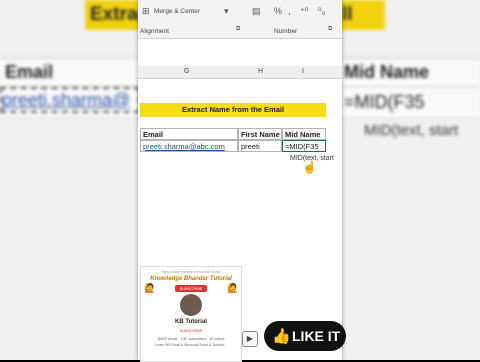  I want to click on subscribe-badge: SUBSCRIBE, so click(191, 288).